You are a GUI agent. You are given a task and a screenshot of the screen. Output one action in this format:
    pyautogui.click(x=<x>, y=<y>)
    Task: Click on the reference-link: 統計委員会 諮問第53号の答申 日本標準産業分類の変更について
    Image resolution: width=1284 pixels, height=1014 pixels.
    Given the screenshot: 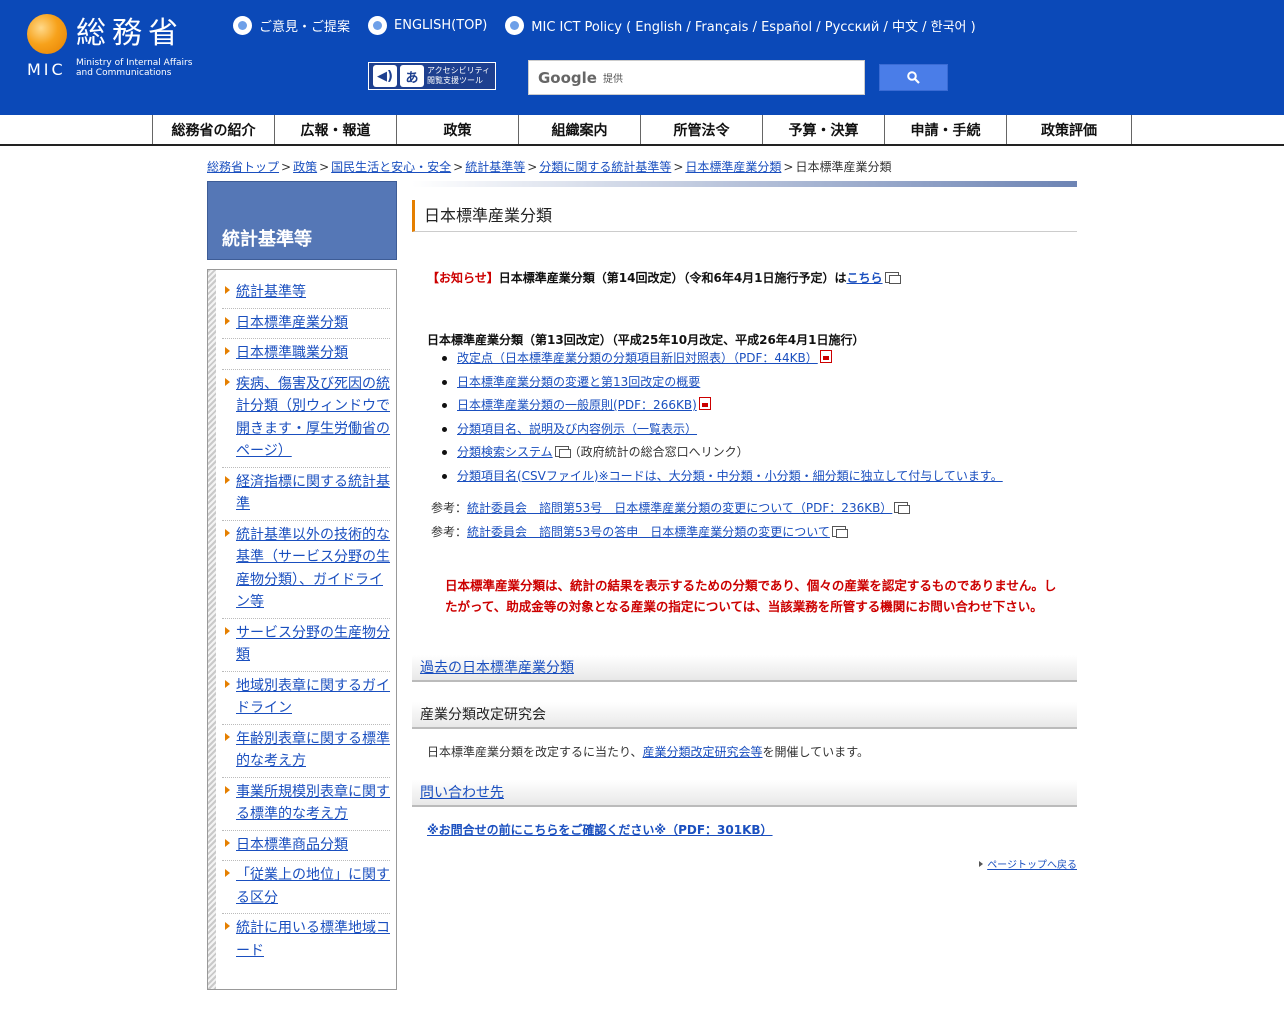 What is the action you would take?
    pyautogui.click(x=648, y=532)
    